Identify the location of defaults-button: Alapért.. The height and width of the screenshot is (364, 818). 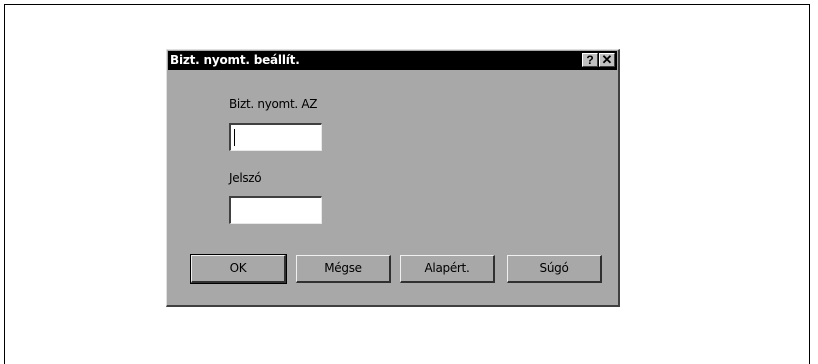
(447, 269).